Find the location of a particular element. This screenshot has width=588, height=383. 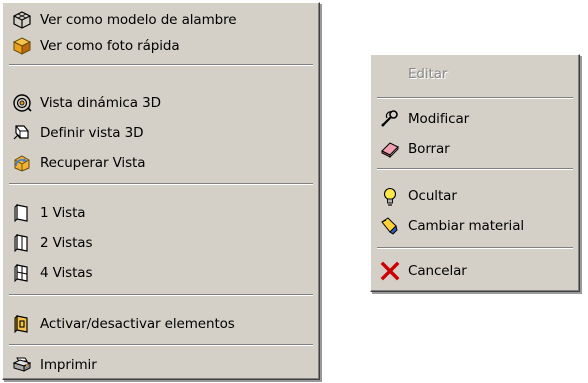

menu-item-define-view-3d: Definir vista 3D is located at coordinates (161, 133).